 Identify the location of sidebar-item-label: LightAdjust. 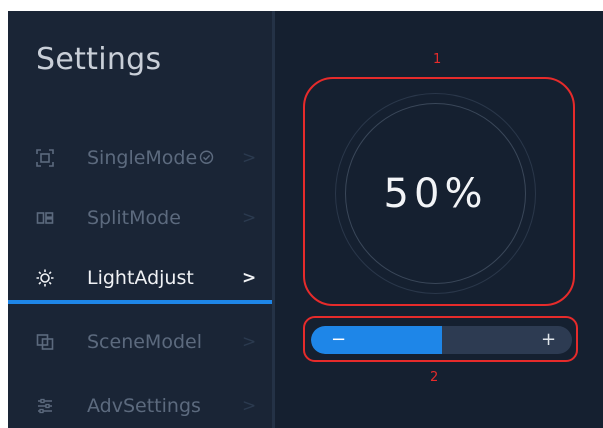
(140, 278).